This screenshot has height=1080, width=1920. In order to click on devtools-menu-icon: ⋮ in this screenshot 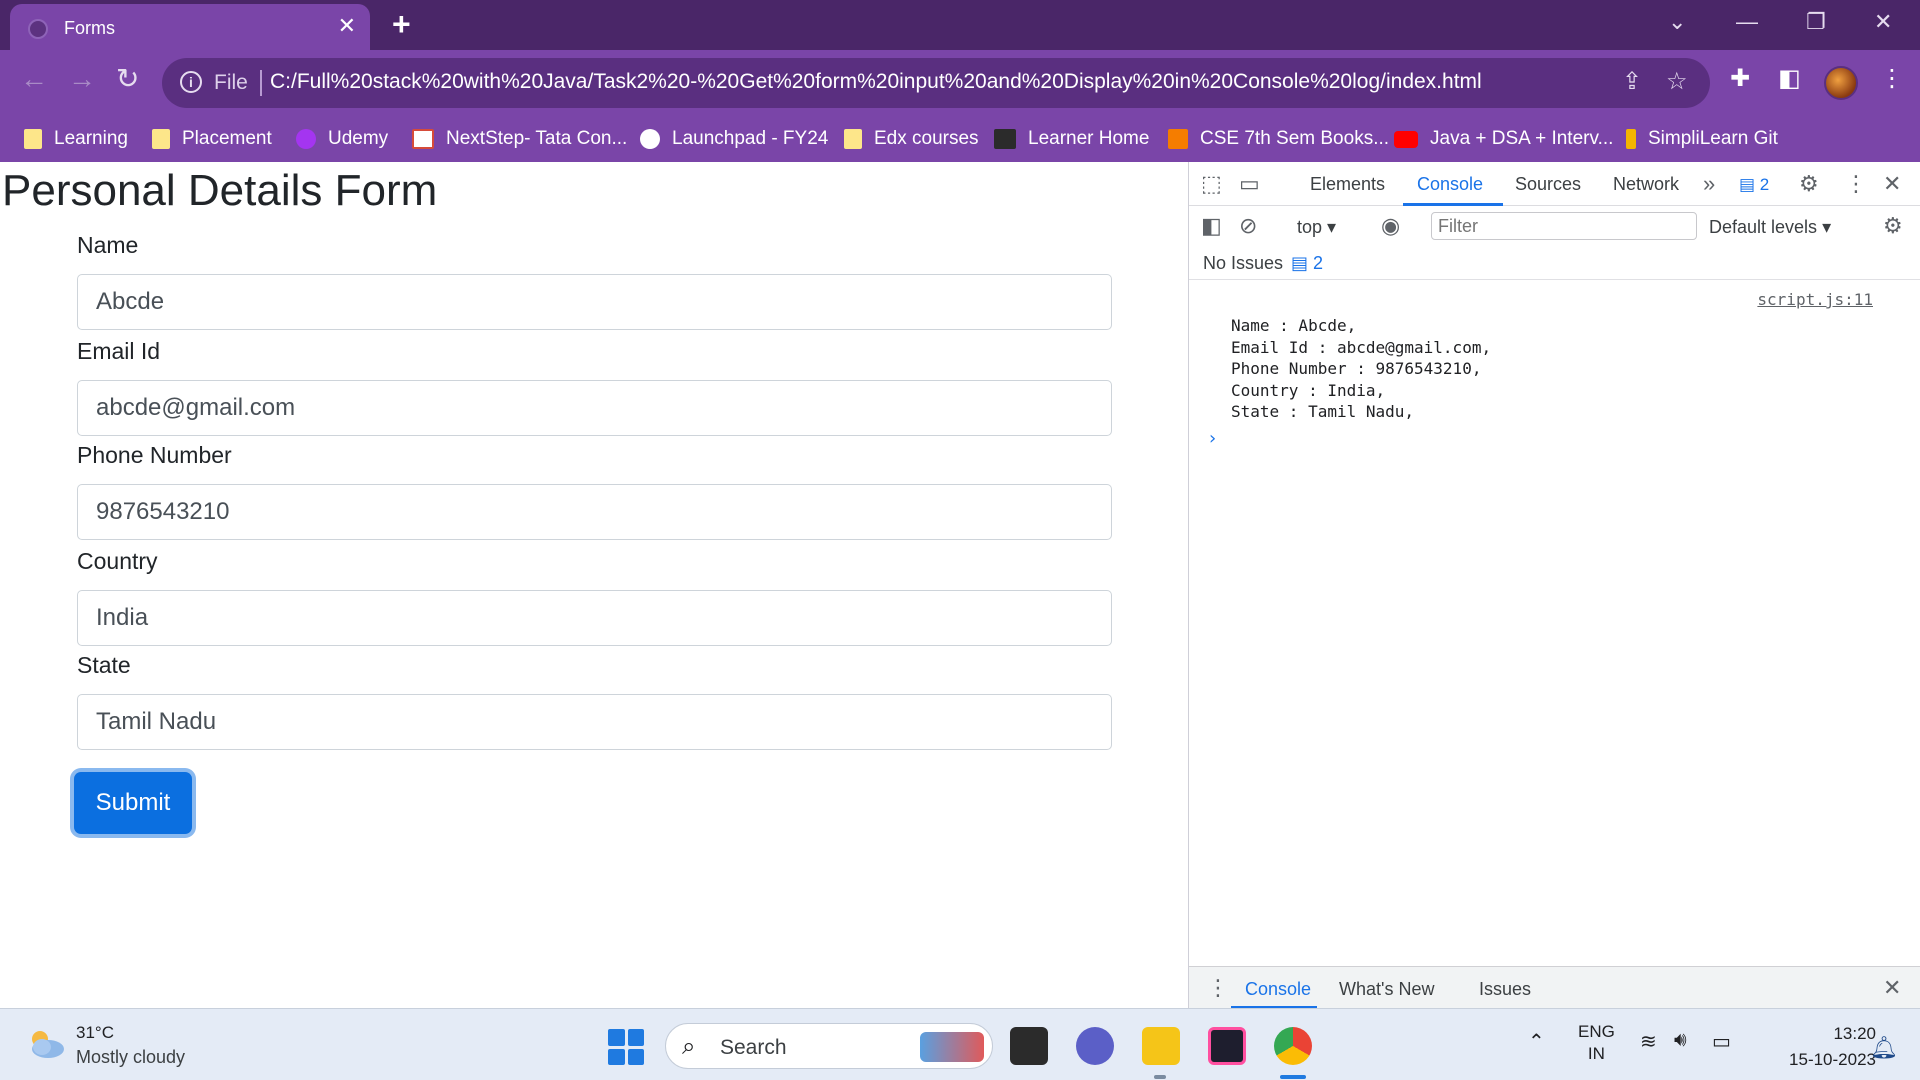, I will do `click(1856, 184)`.